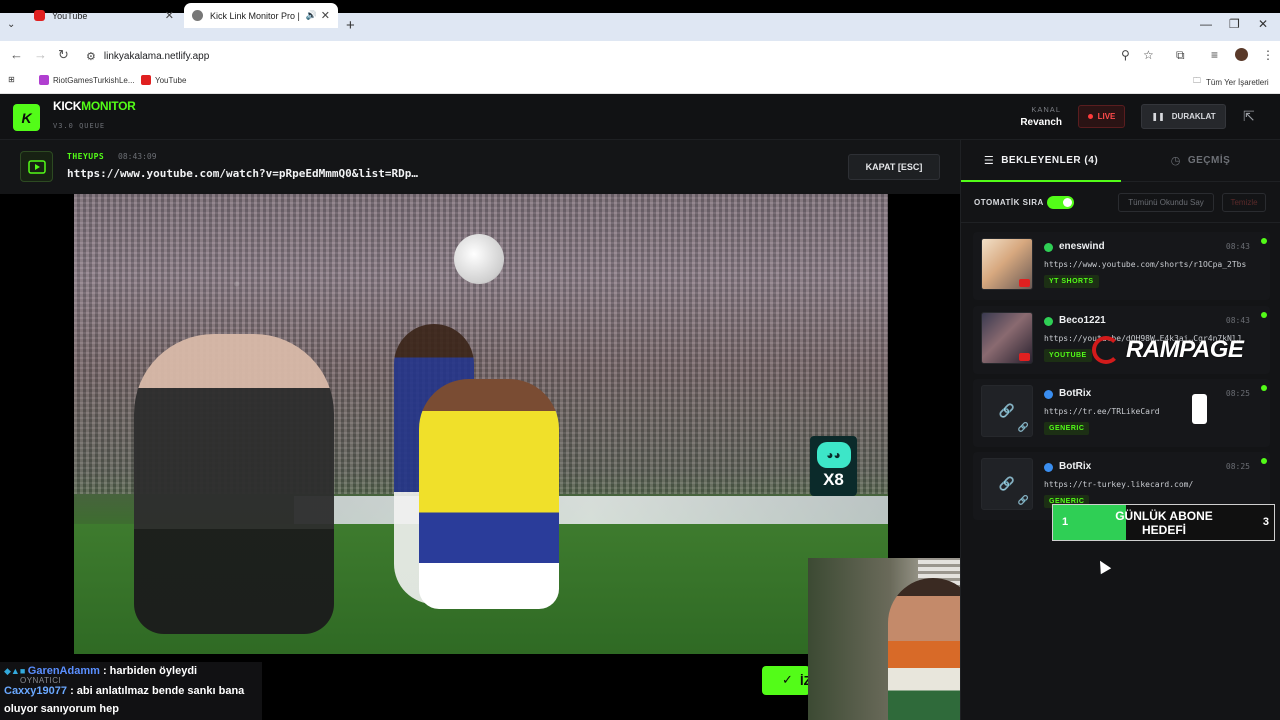 This screenshot has height=720, width=1280. What do you see at coordinates (1197, 80) in the screenshot?
I see `folder-icon: 🗀` at bounding box center [1197, 80].